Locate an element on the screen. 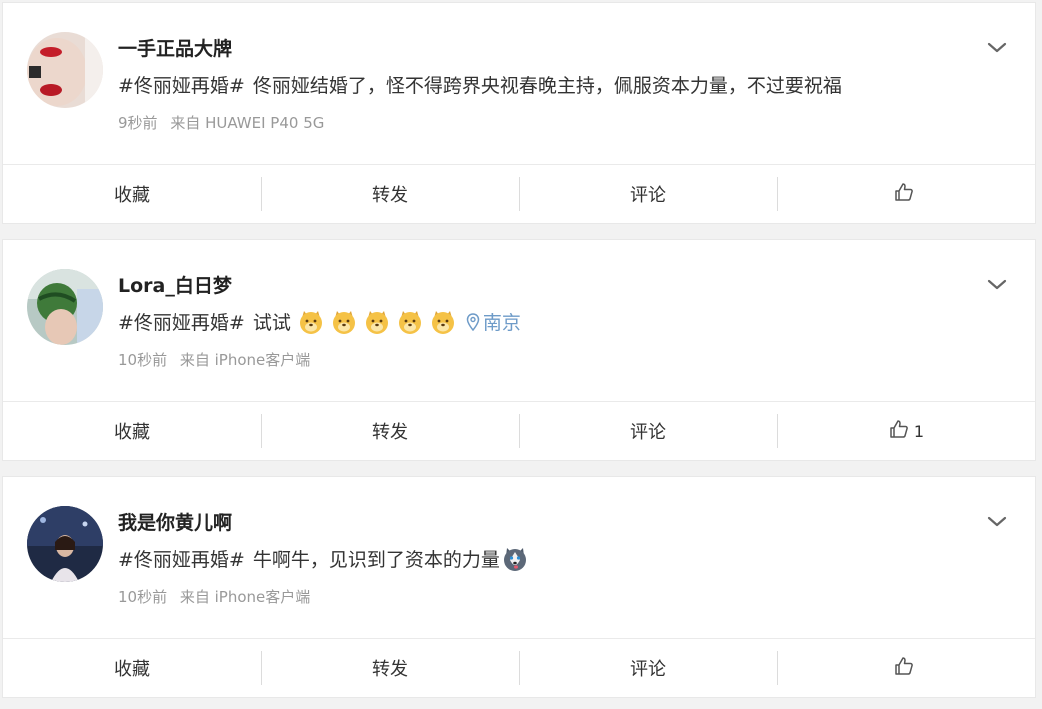  action-bar: 收藏 转发 评论 1 is located at coordinates (519, 431).